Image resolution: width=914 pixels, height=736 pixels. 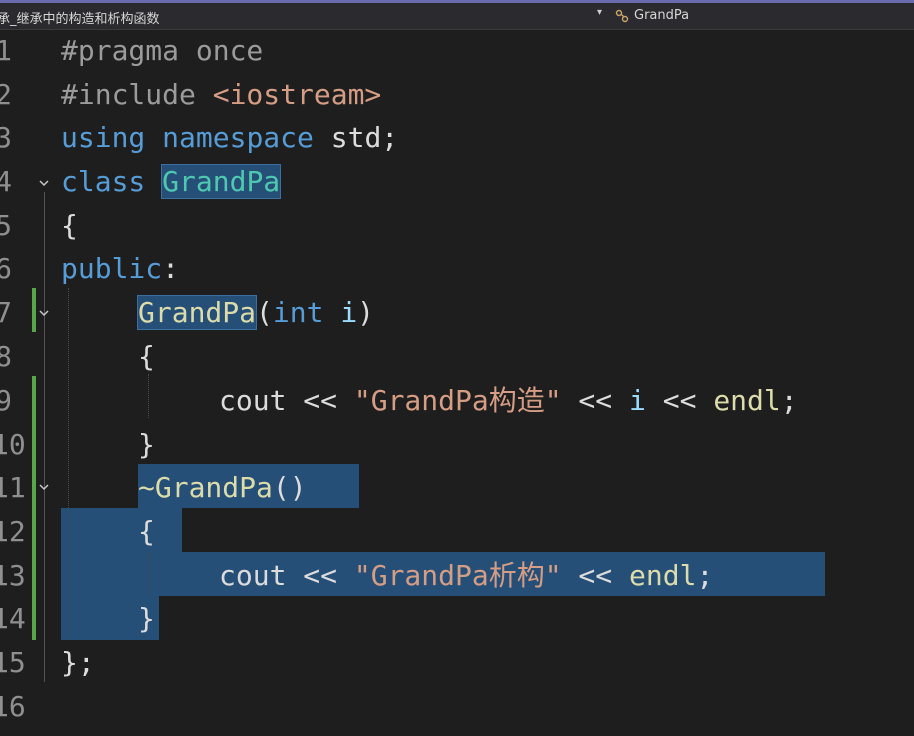 I want to click on line-number: 14, so click(x=13, y=618).